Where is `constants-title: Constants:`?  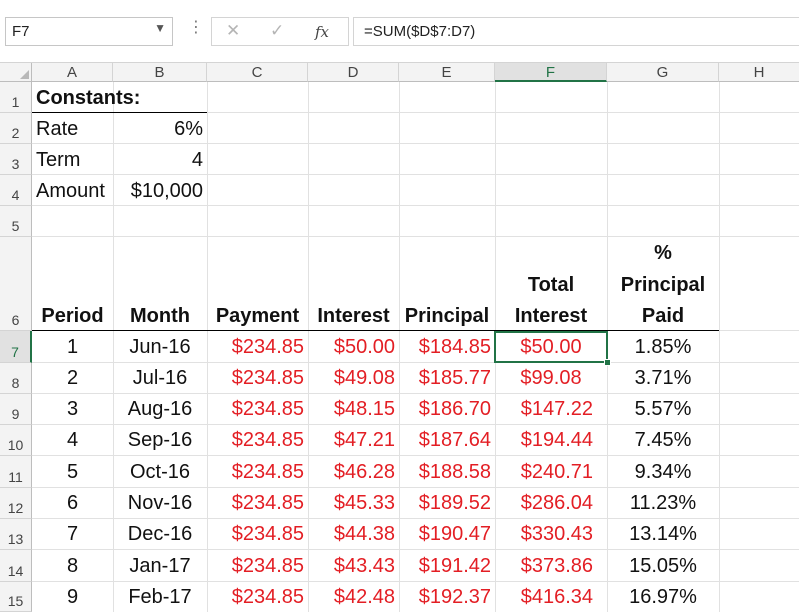 constants-title: Constants: is located at coordinates (119, 98).